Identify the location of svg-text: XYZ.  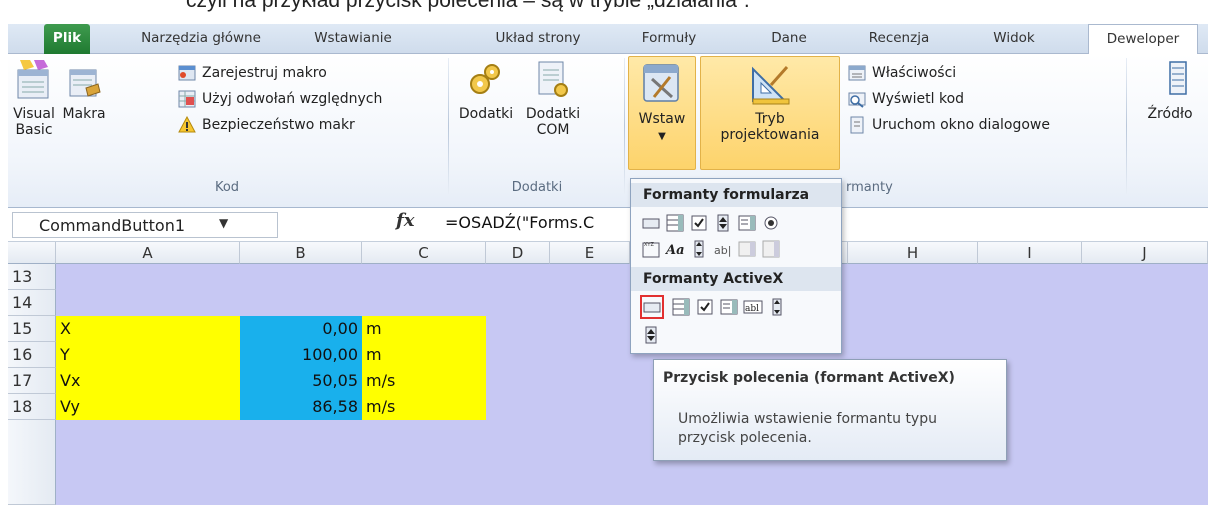
(649, 245).